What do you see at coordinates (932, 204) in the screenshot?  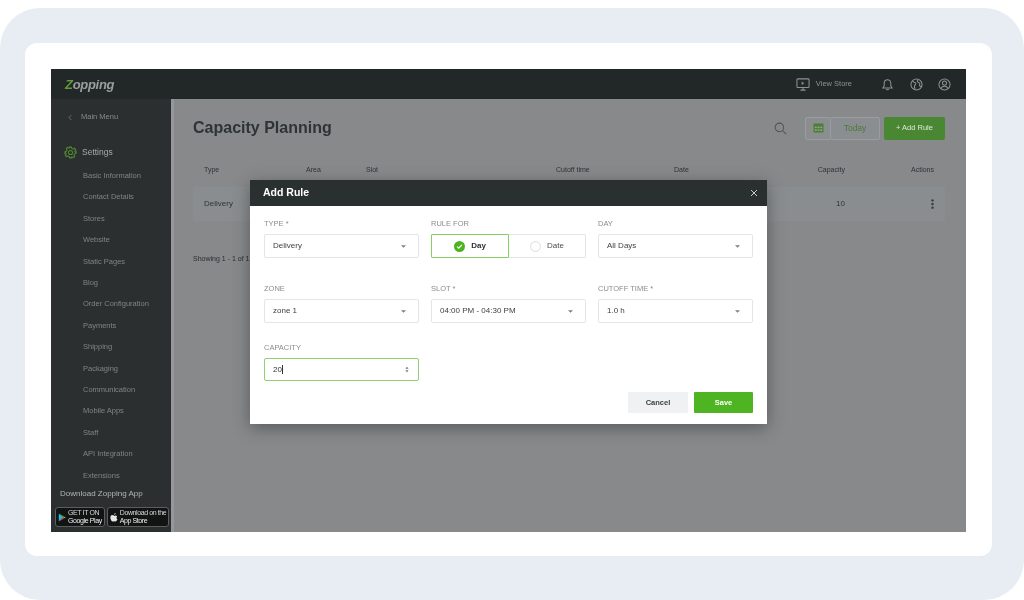 I see `kebab-menu-icon` at bounding box center [932, 204].